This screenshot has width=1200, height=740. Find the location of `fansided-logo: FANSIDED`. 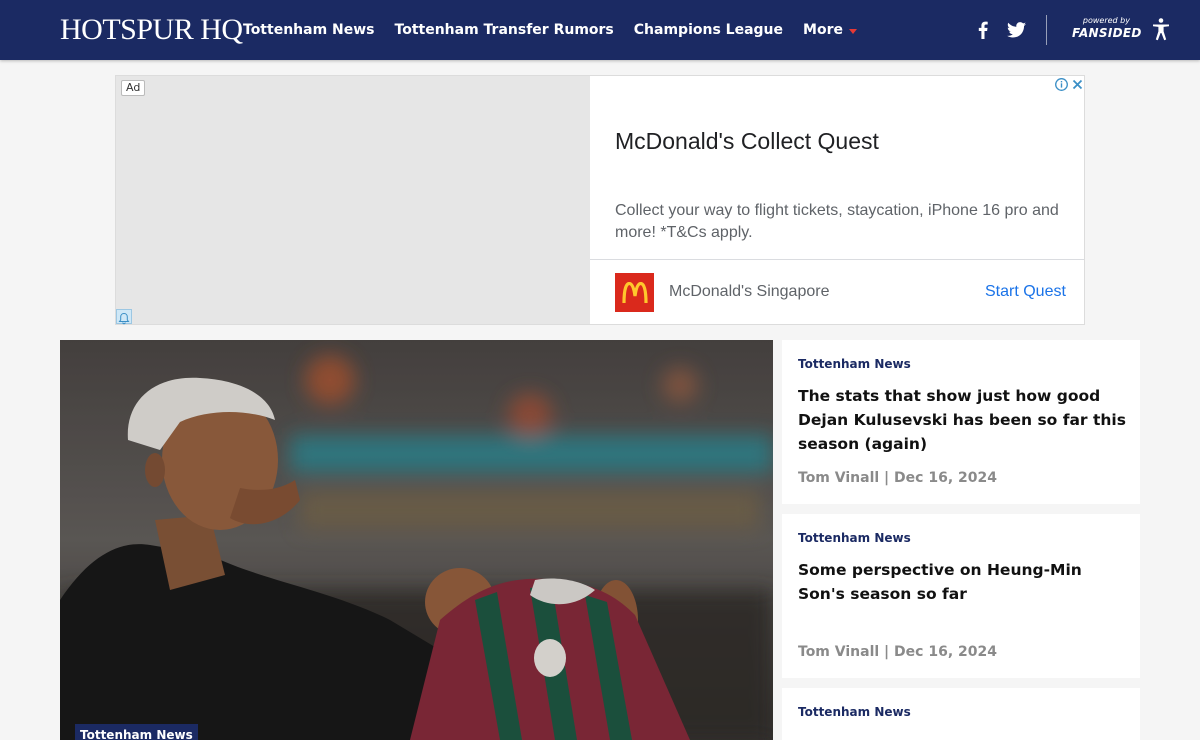

fansided-logo: FANSIDED is located at coordinates (1107, 33).